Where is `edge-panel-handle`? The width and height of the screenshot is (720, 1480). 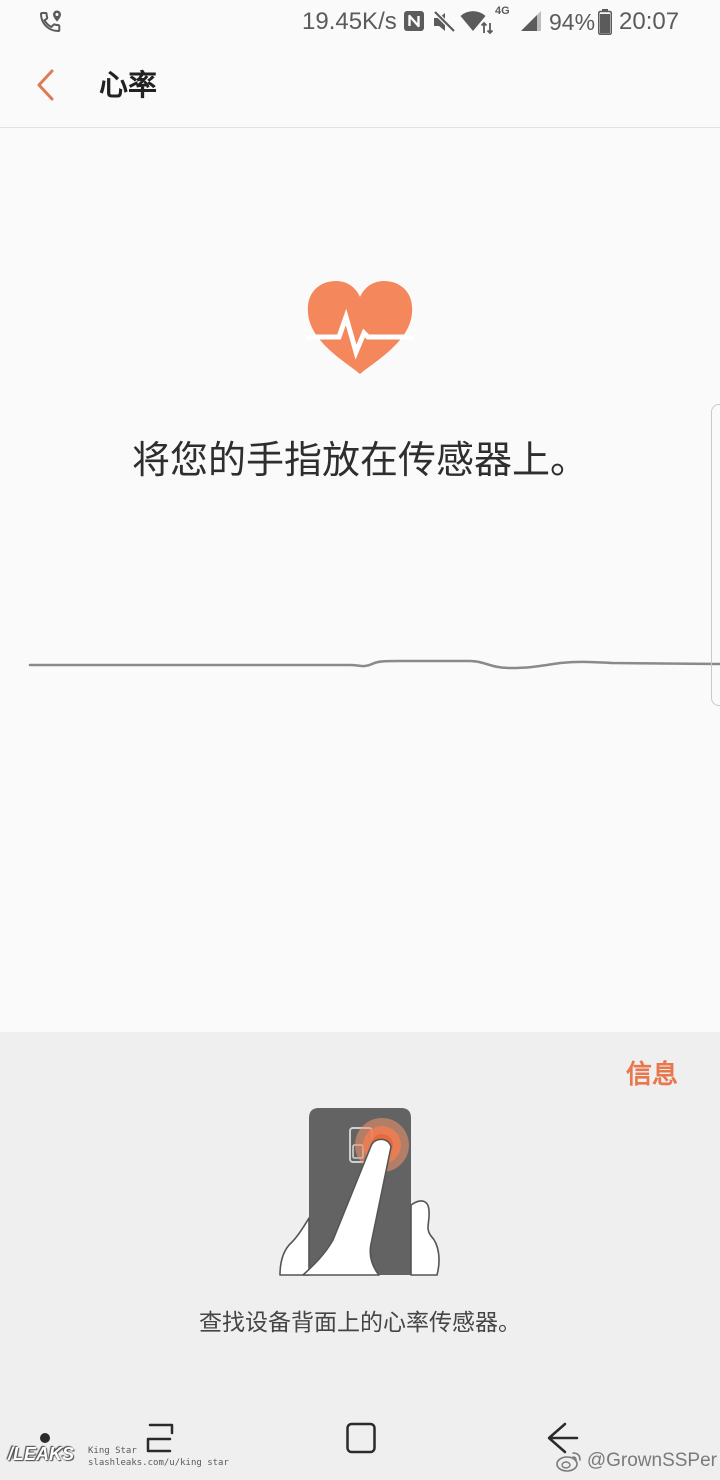
edge-panel-handle is located at coordinates (715, 555).